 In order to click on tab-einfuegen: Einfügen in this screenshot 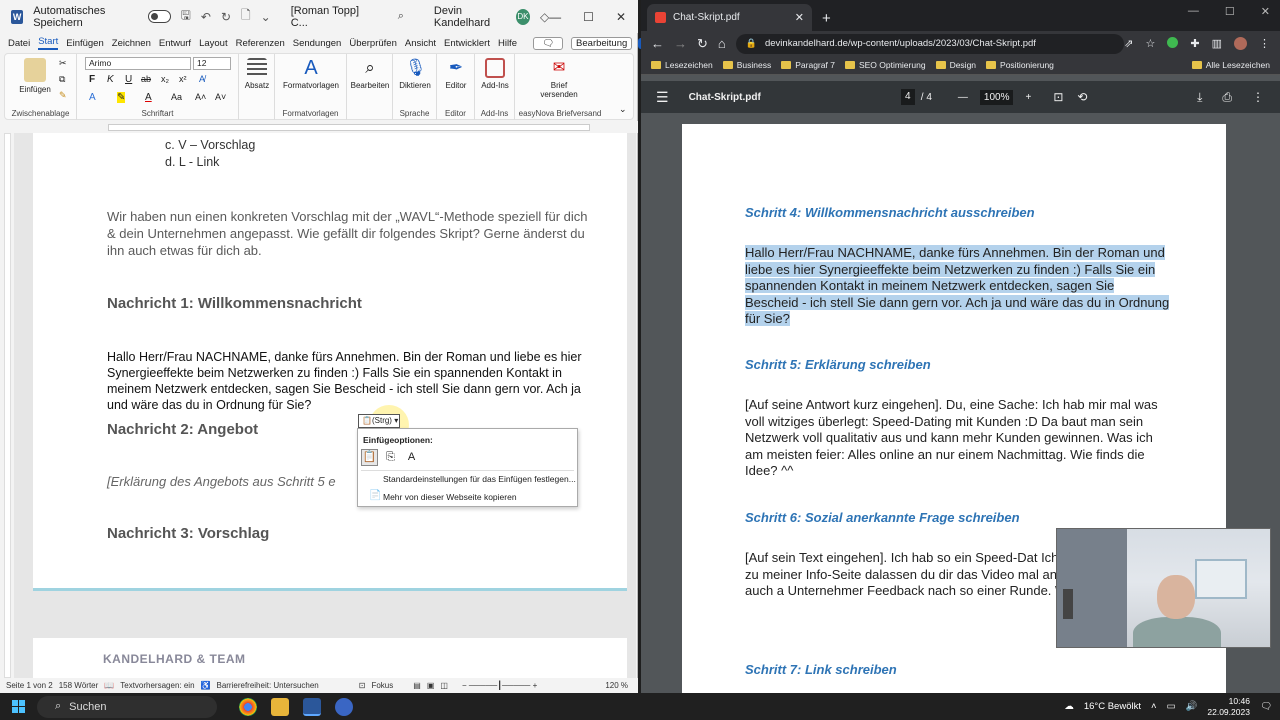, I will do `click(85, 43)`.